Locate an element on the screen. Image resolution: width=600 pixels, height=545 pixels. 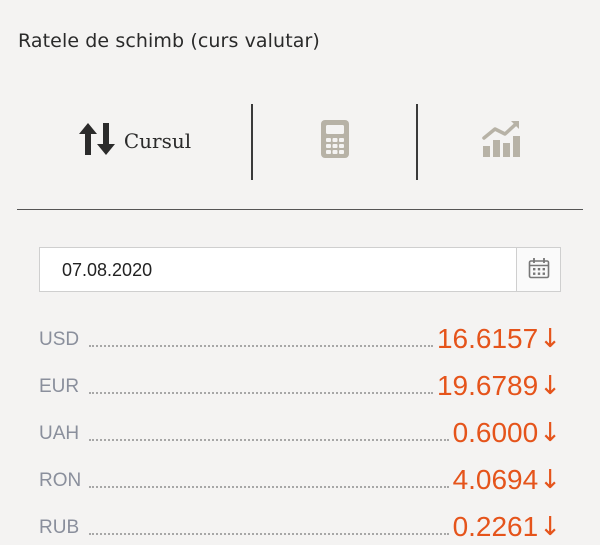
page-title: Ratele de schimb (curs valutar) is located at coordinates (169, 41).